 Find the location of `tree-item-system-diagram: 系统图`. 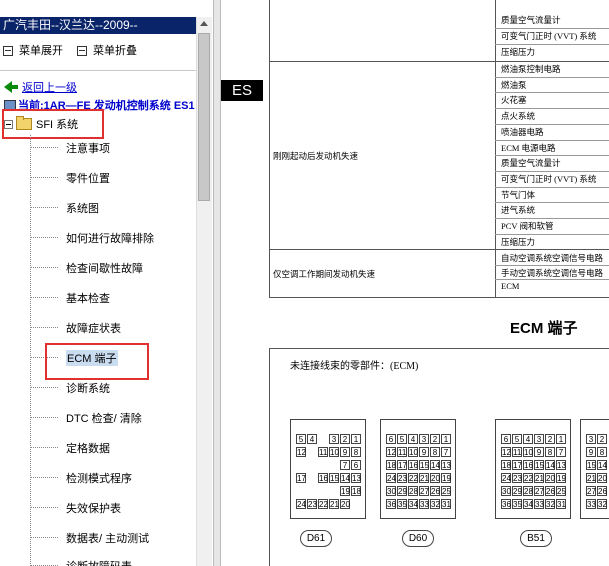

tree-item-system-diagram: 系统图 is located at coordinates (64, 208).